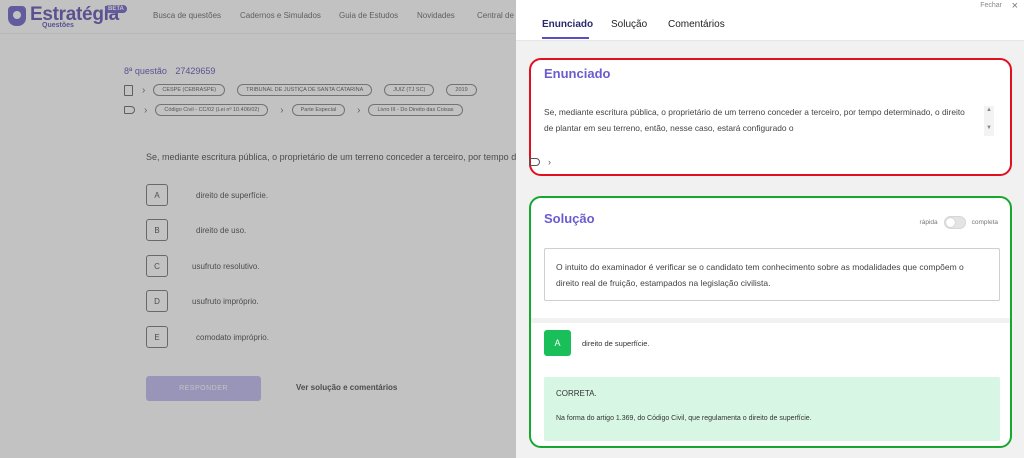 Image resolution: width=1024 pixels, height=458 pixels. What do you see at coordinates (989, 128) in the screenshot?
I see `scroll-down-icon: ▼` at bounding box center [989, 128].